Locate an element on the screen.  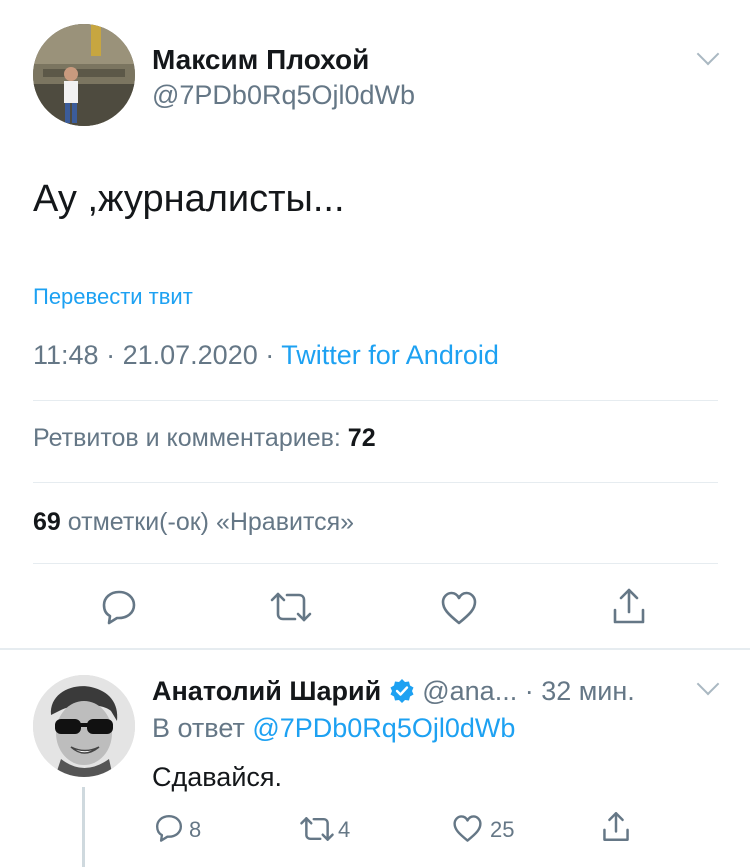
reply-author-avatar is located at coordinates (84, 726).